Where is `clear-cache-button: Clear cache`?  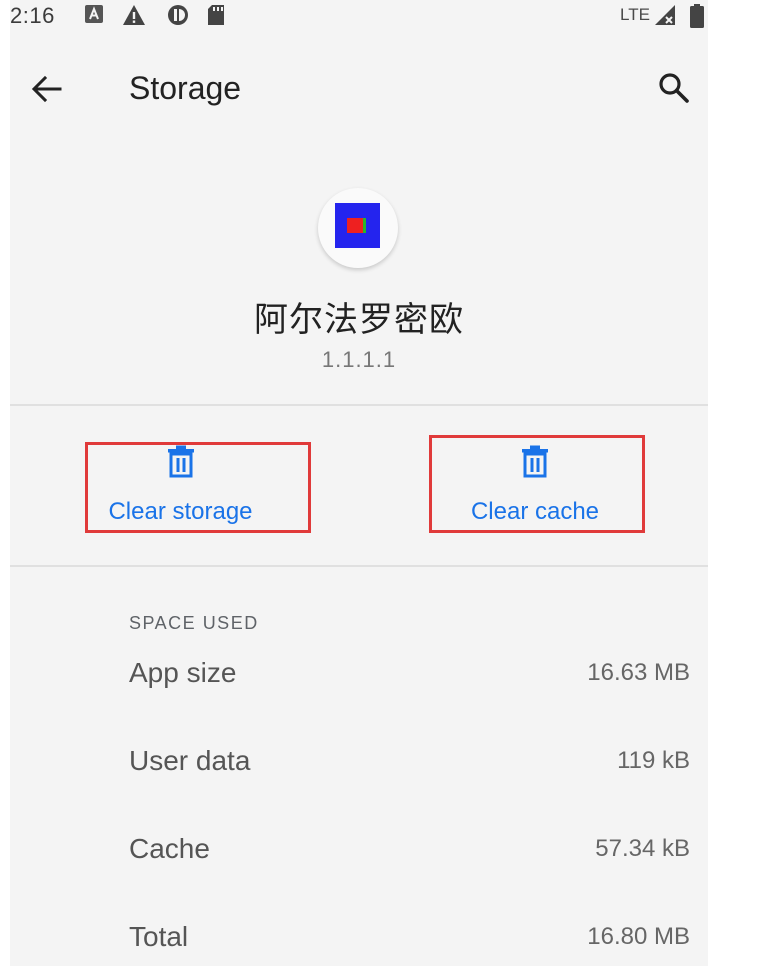 clear-cache-button: Clear cache is located at coordinates (533, 485).